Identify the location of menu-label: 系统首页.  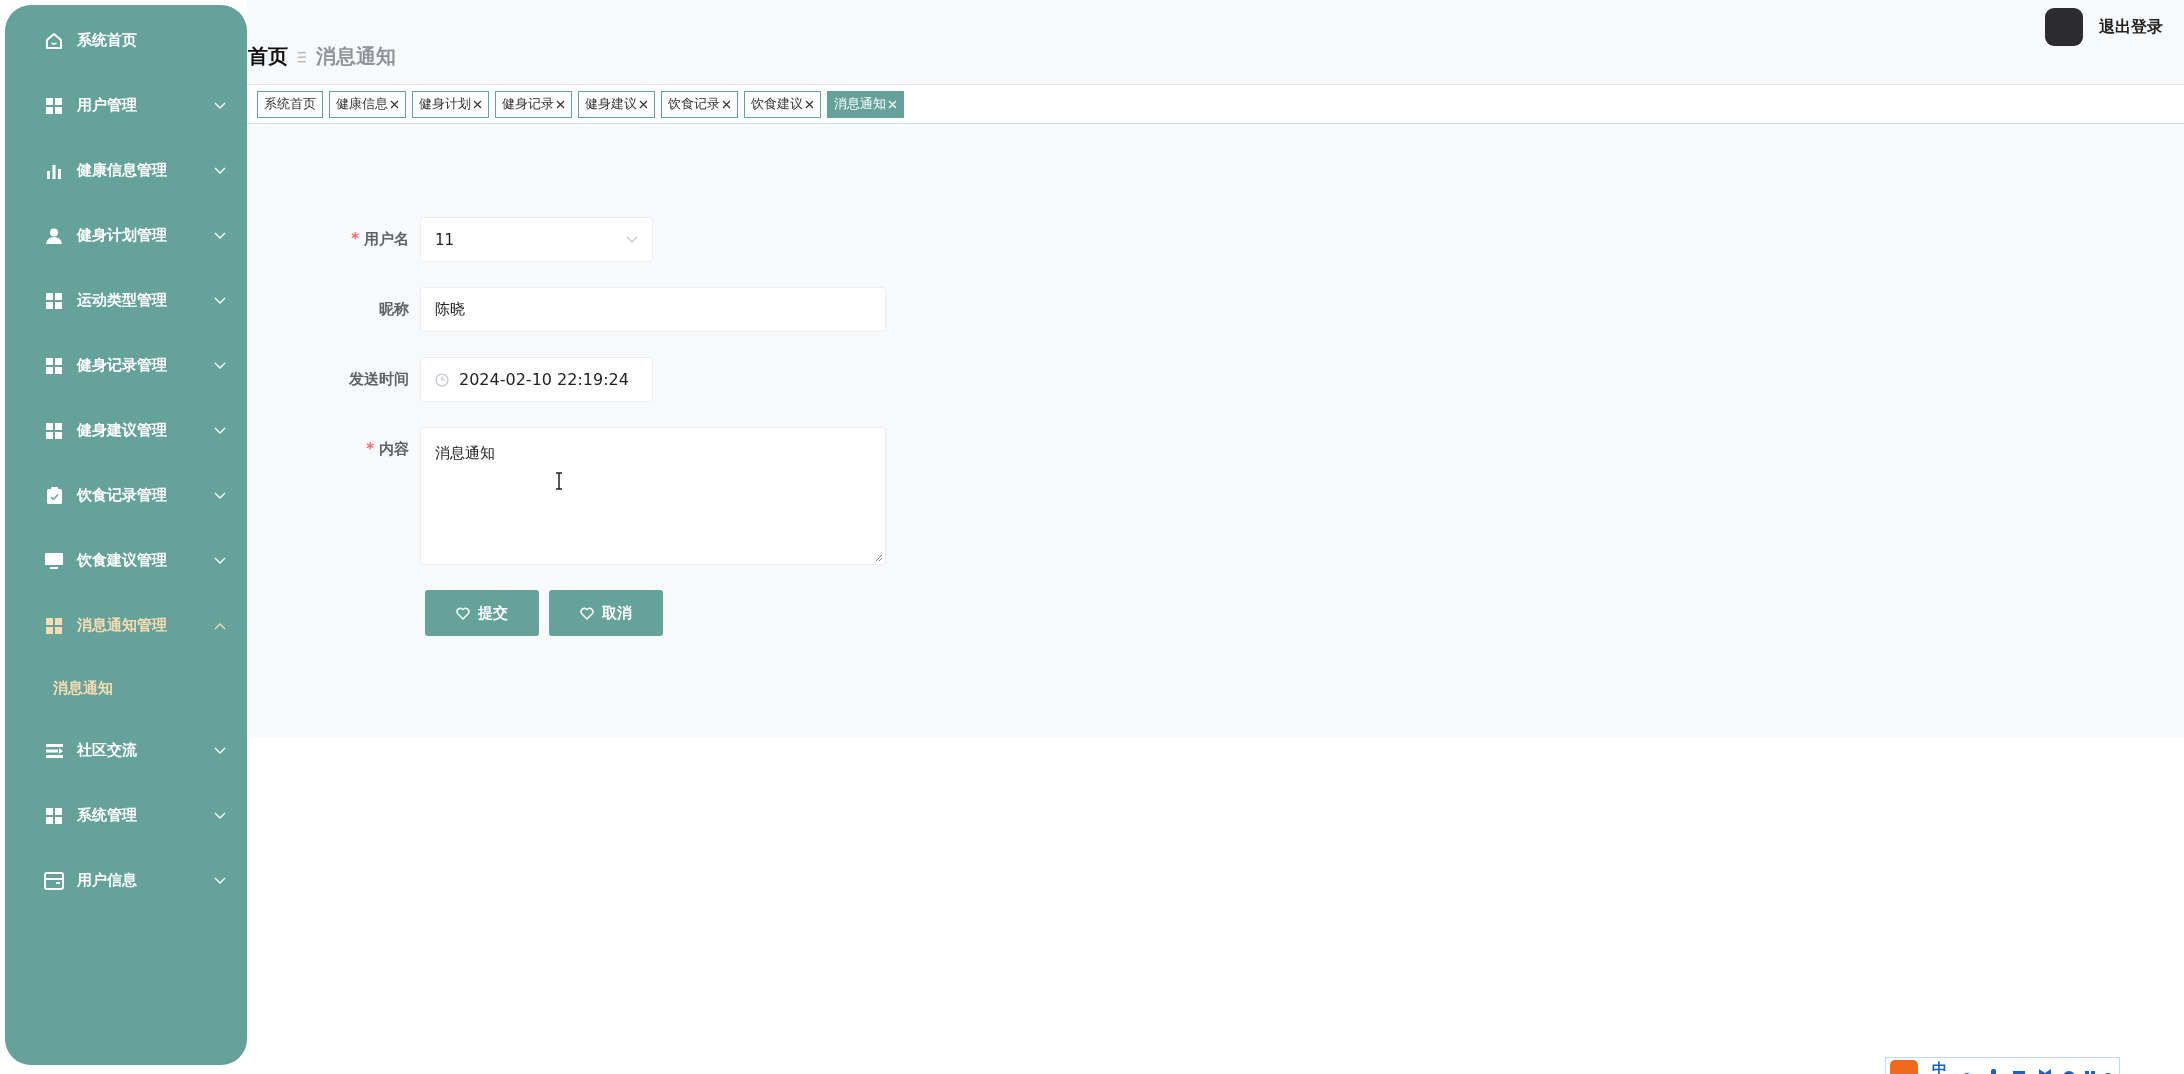
(107, 40).